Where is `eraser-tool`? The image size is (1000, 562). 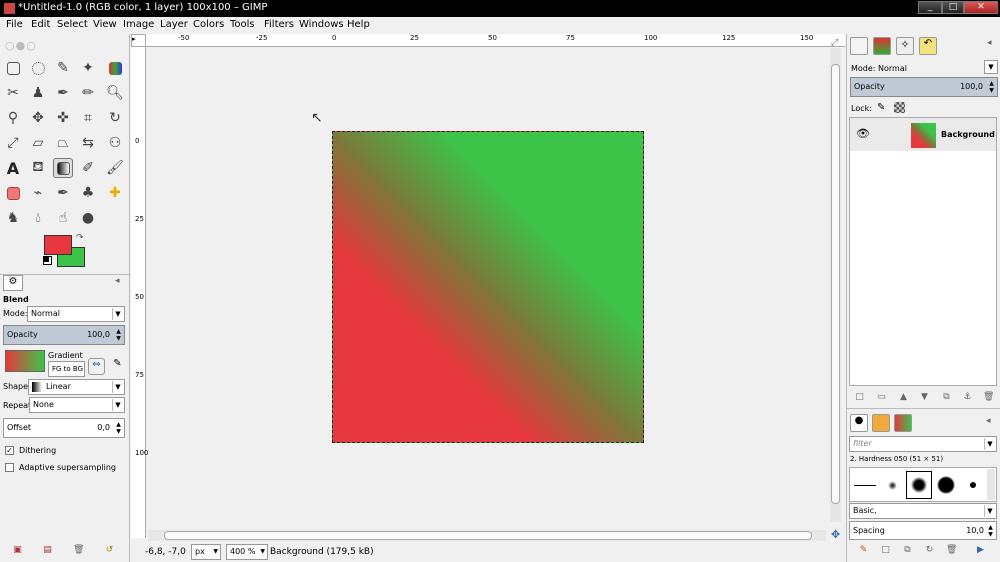 eraser-tool is located at coordinates (13, 193).